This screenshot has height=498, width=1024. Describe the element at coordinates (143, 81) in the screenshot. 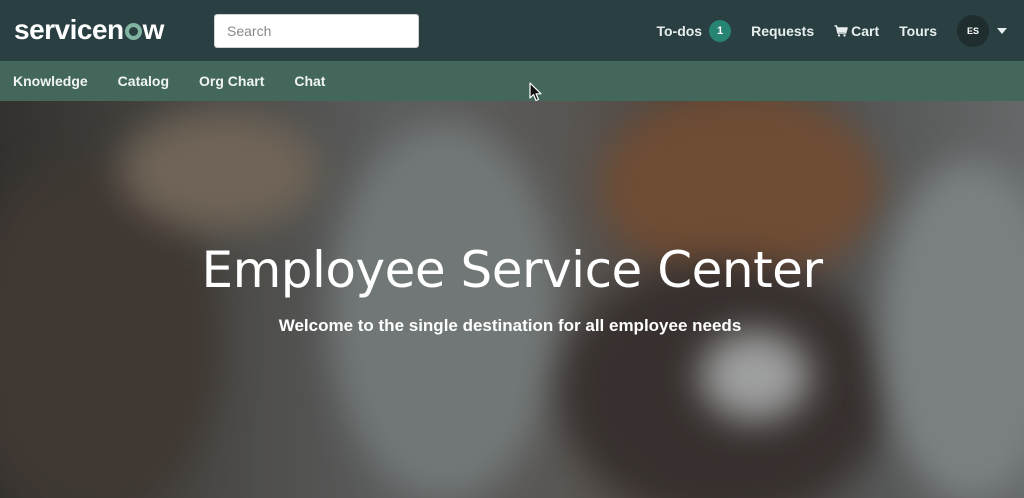

I see `nav-item-catalog: Catalog` at that location.